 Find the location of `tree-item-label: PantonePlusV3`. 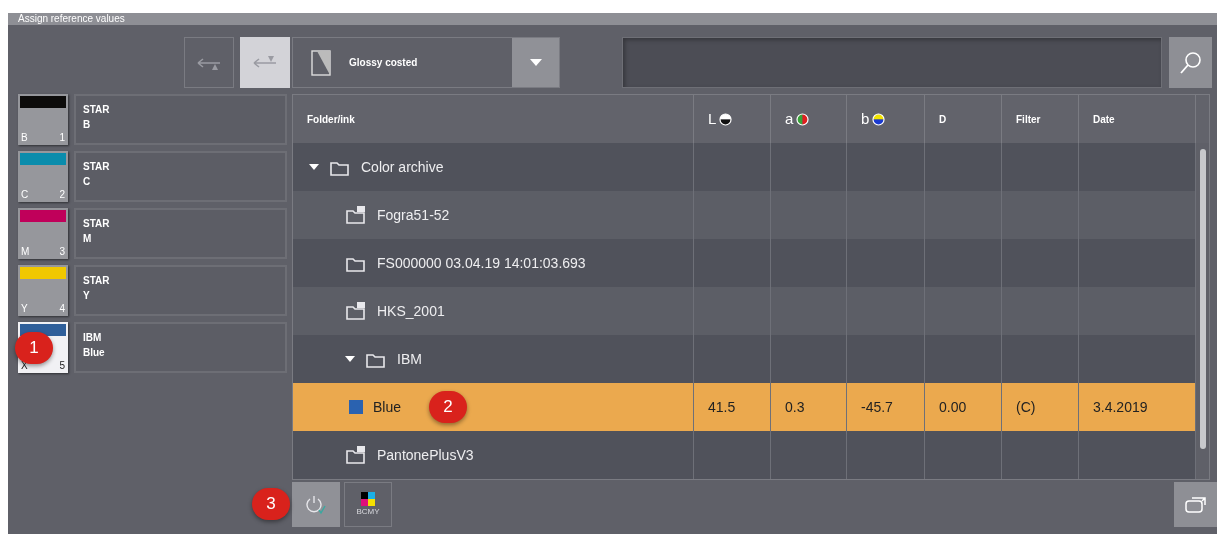

tree-item-label: PantonePlusV3 is located at coordinates (425, 455).